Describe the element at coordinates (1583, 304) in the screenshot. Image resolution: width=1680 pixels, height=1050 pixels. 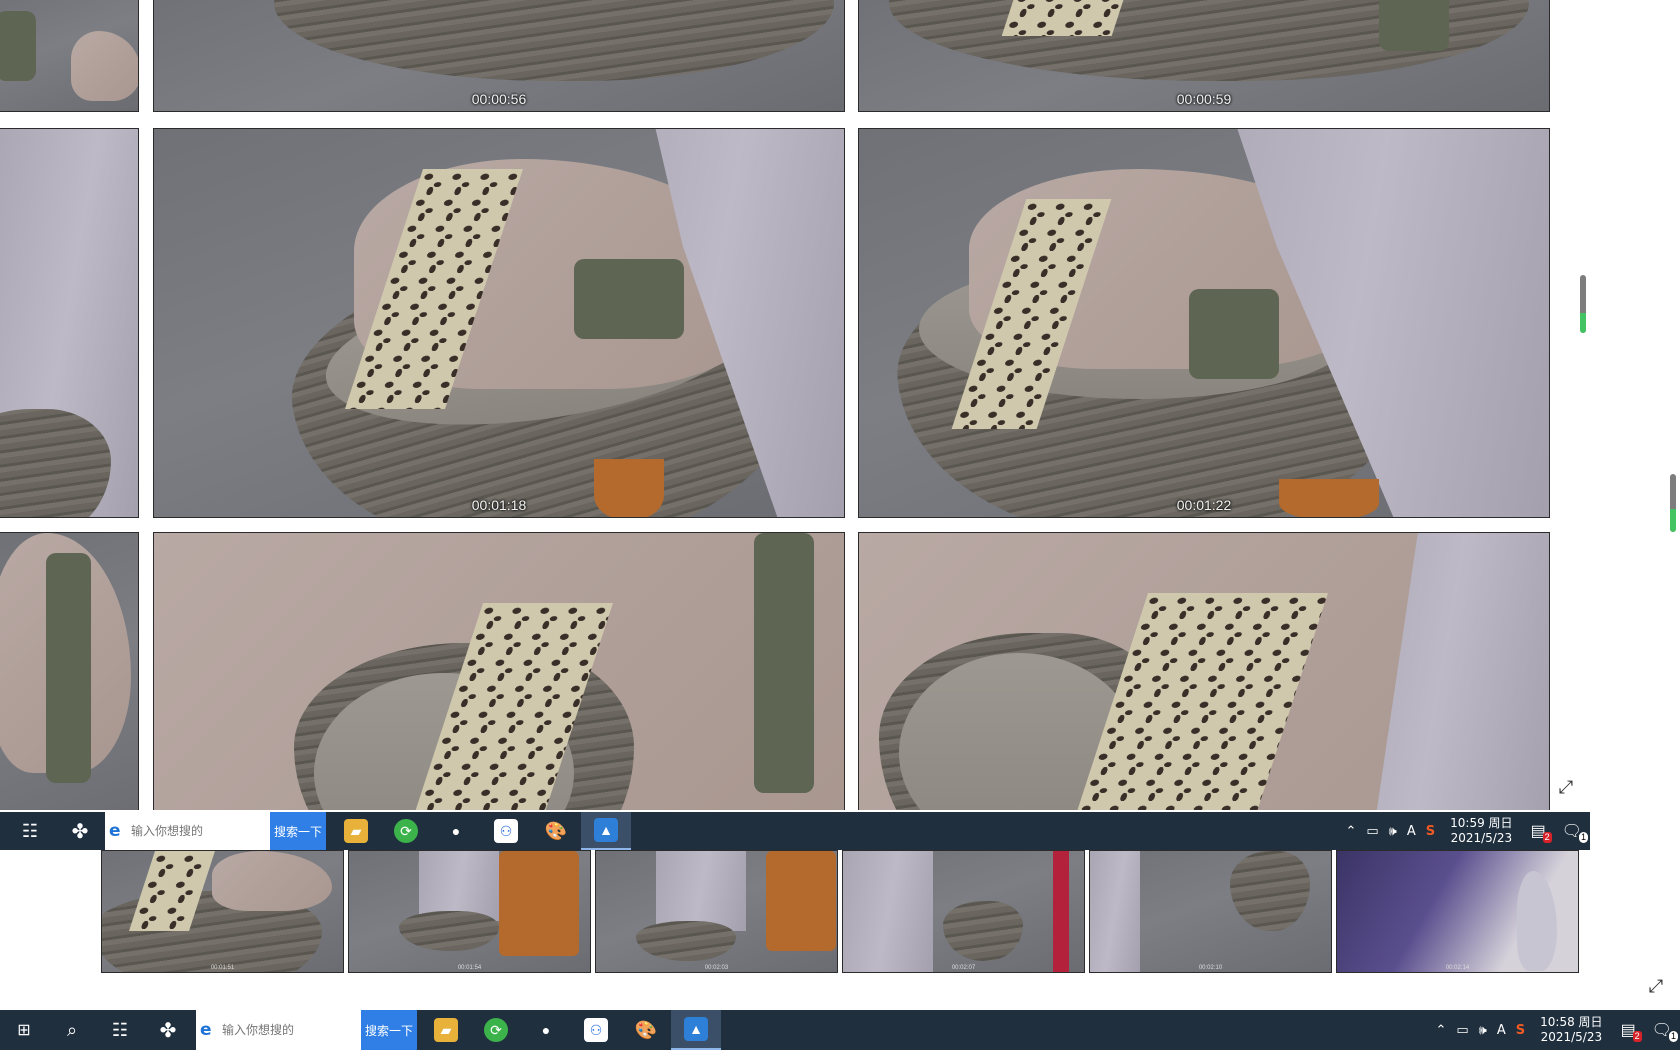
I see `viewer-scrollbar` at that location.